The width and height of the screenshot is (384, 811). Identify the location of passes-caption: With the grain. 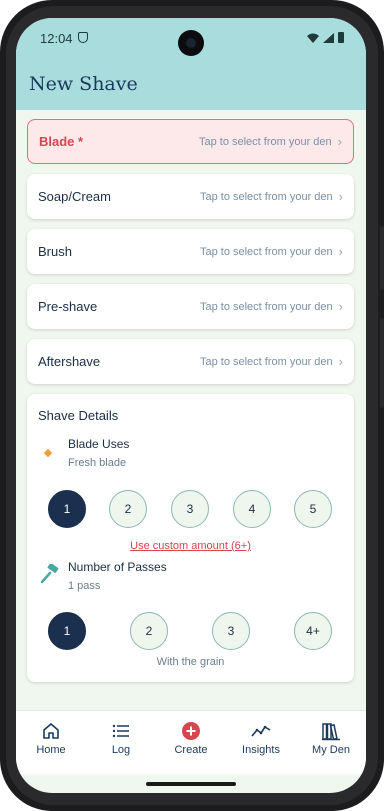
(190, 662).